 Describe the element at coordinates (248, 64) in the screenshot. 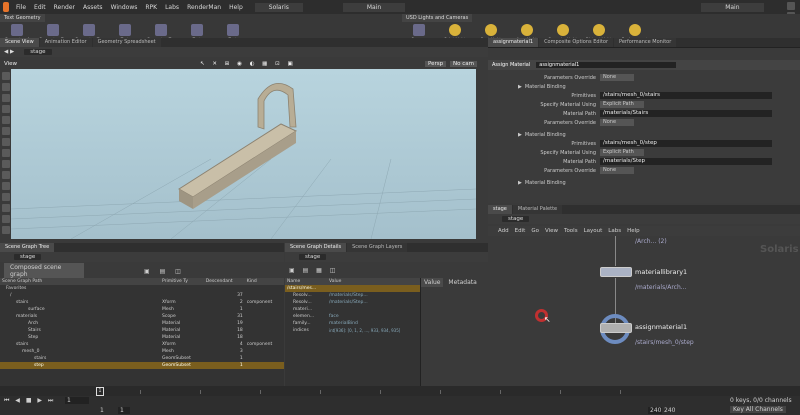

I see `viewport-toolbar-icons: ↖ ✕ ⊞ ◉ ◐ ▦ ⊡ ▣` at that location.